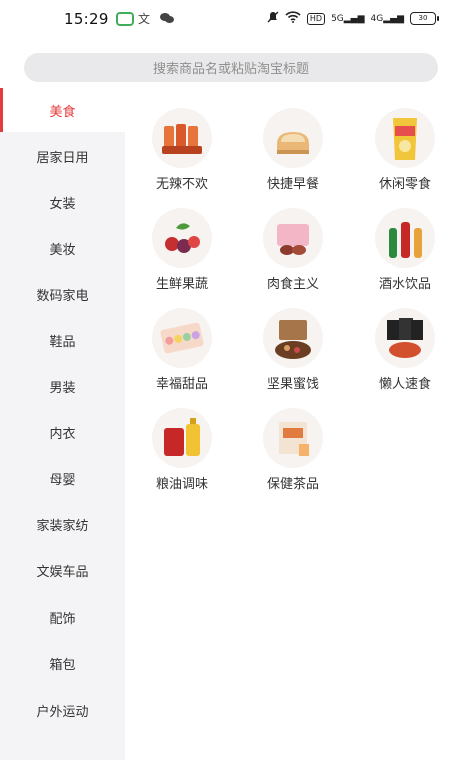 This screenshot has height=776, width=462. I want to click on meat-box-icon, so click(293, 238).